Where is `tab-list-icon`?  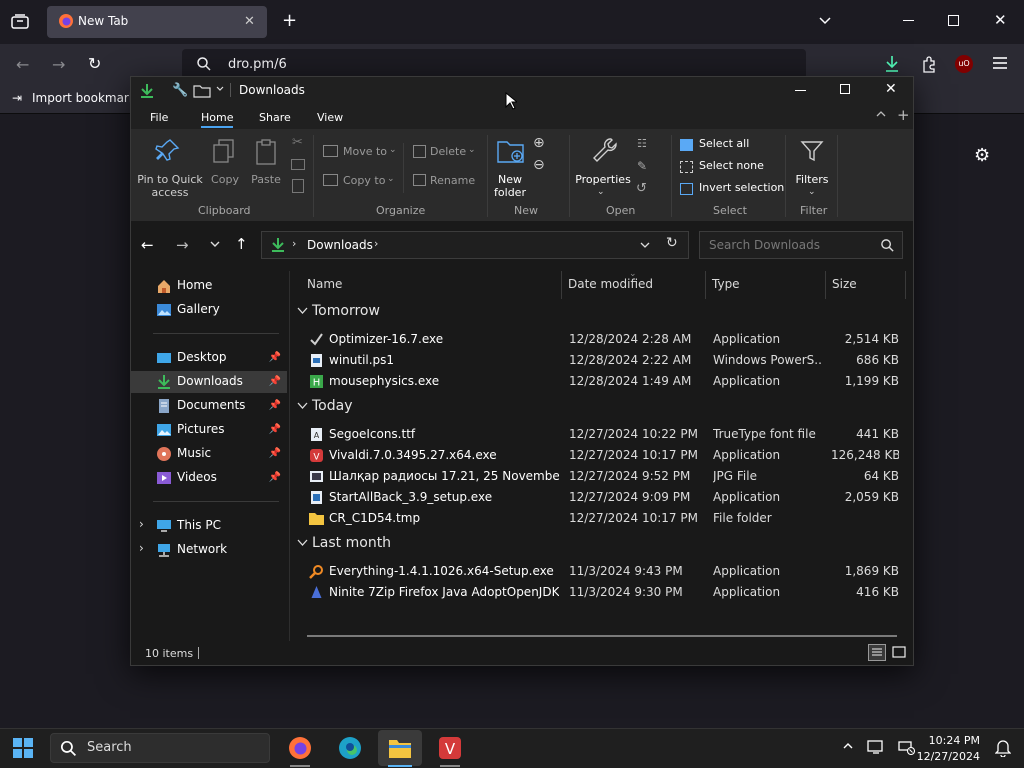 tab-list-icon is located at coordinates (20, 22).